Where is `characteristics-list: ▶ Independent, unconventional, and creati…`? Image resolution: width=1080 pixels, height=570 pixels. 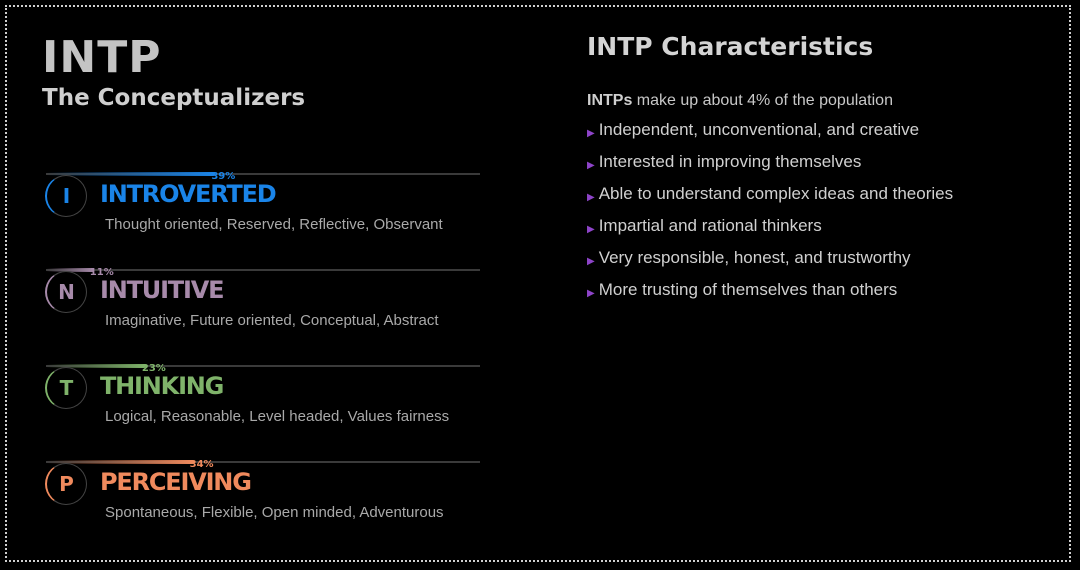
characteristics-list: ▶ Independent, unconventional, and creati… is located at coordinates (822, 216).